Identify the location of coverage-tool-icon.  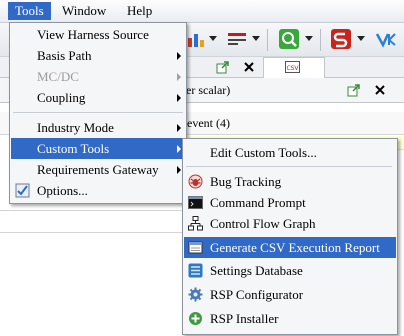
(237, 39).